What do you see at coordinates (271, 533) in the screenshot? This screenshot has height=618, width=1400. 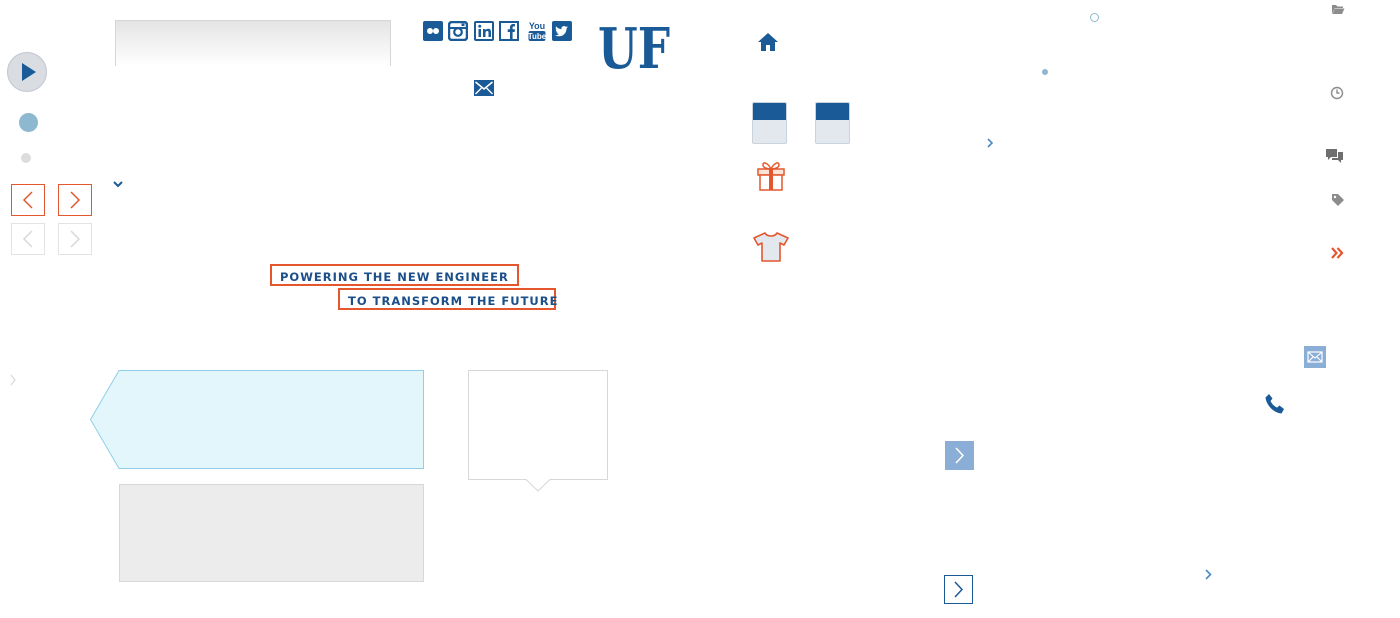 I see `gray-panel` at bounding box center [271, 533].